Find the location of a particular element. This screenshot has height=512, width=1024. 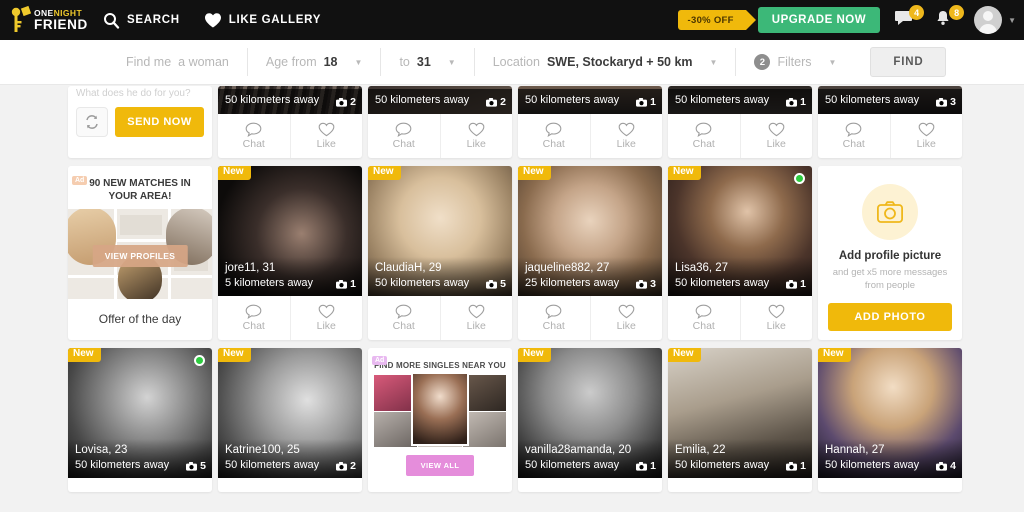

filters-count-badge: 2 is located at coordinates (762, 62).